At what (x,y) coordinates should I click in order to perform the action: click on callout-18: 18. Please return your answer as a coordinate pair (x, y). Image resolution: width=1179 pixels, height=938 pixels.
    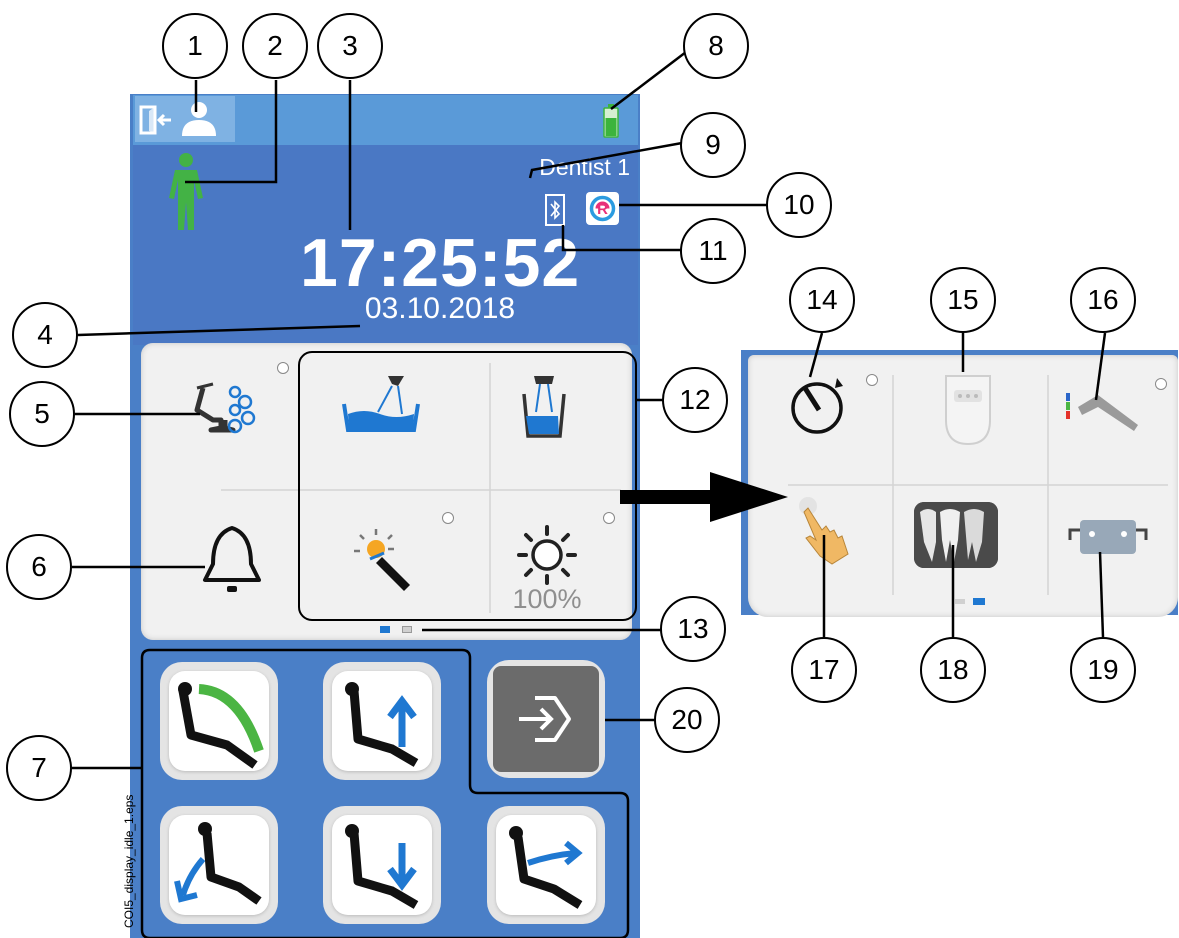
    Looking at the image, I should click on (953, 670).